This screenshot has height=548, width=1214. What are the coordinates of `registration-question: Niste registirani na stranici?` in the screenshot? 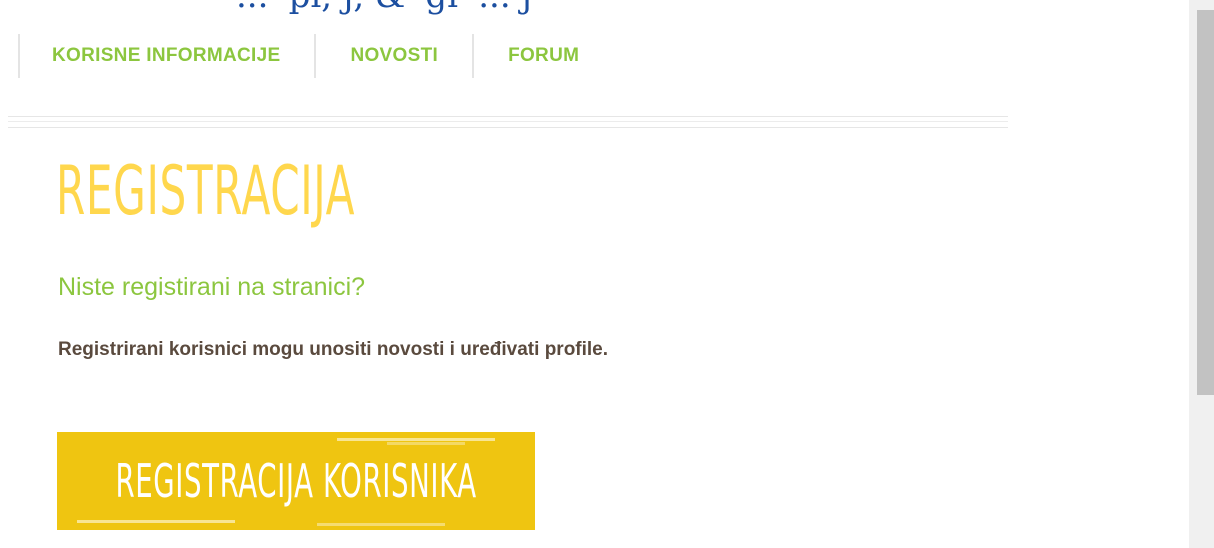 It's located at (212, 287).